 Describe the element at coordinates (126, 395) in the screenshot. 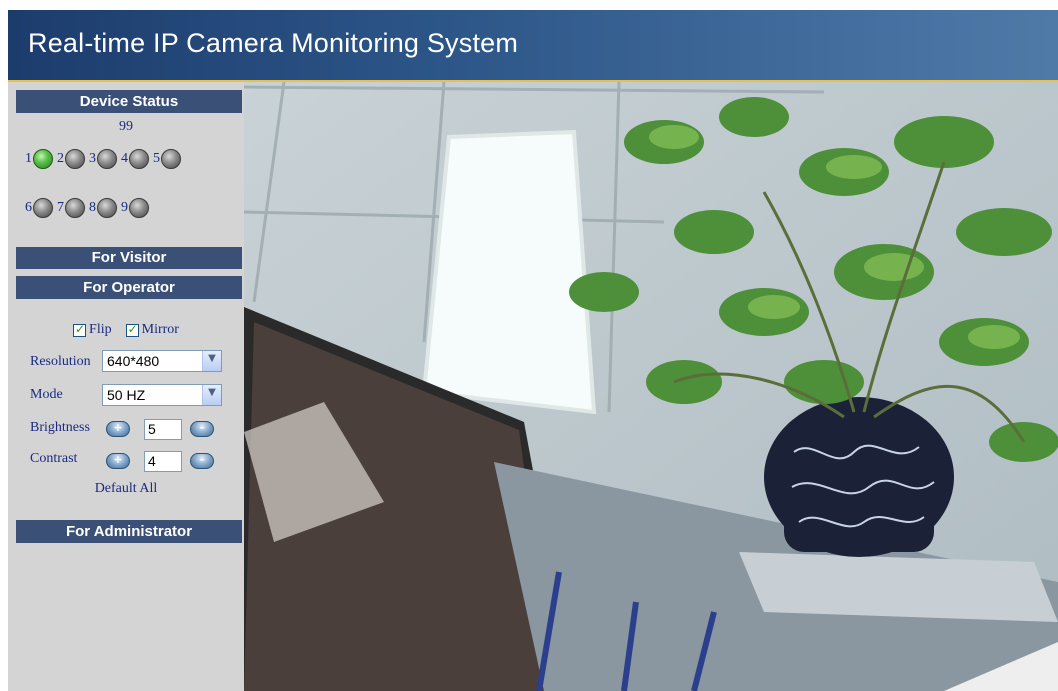

I see `mode-value: 50 HZ` at that location.